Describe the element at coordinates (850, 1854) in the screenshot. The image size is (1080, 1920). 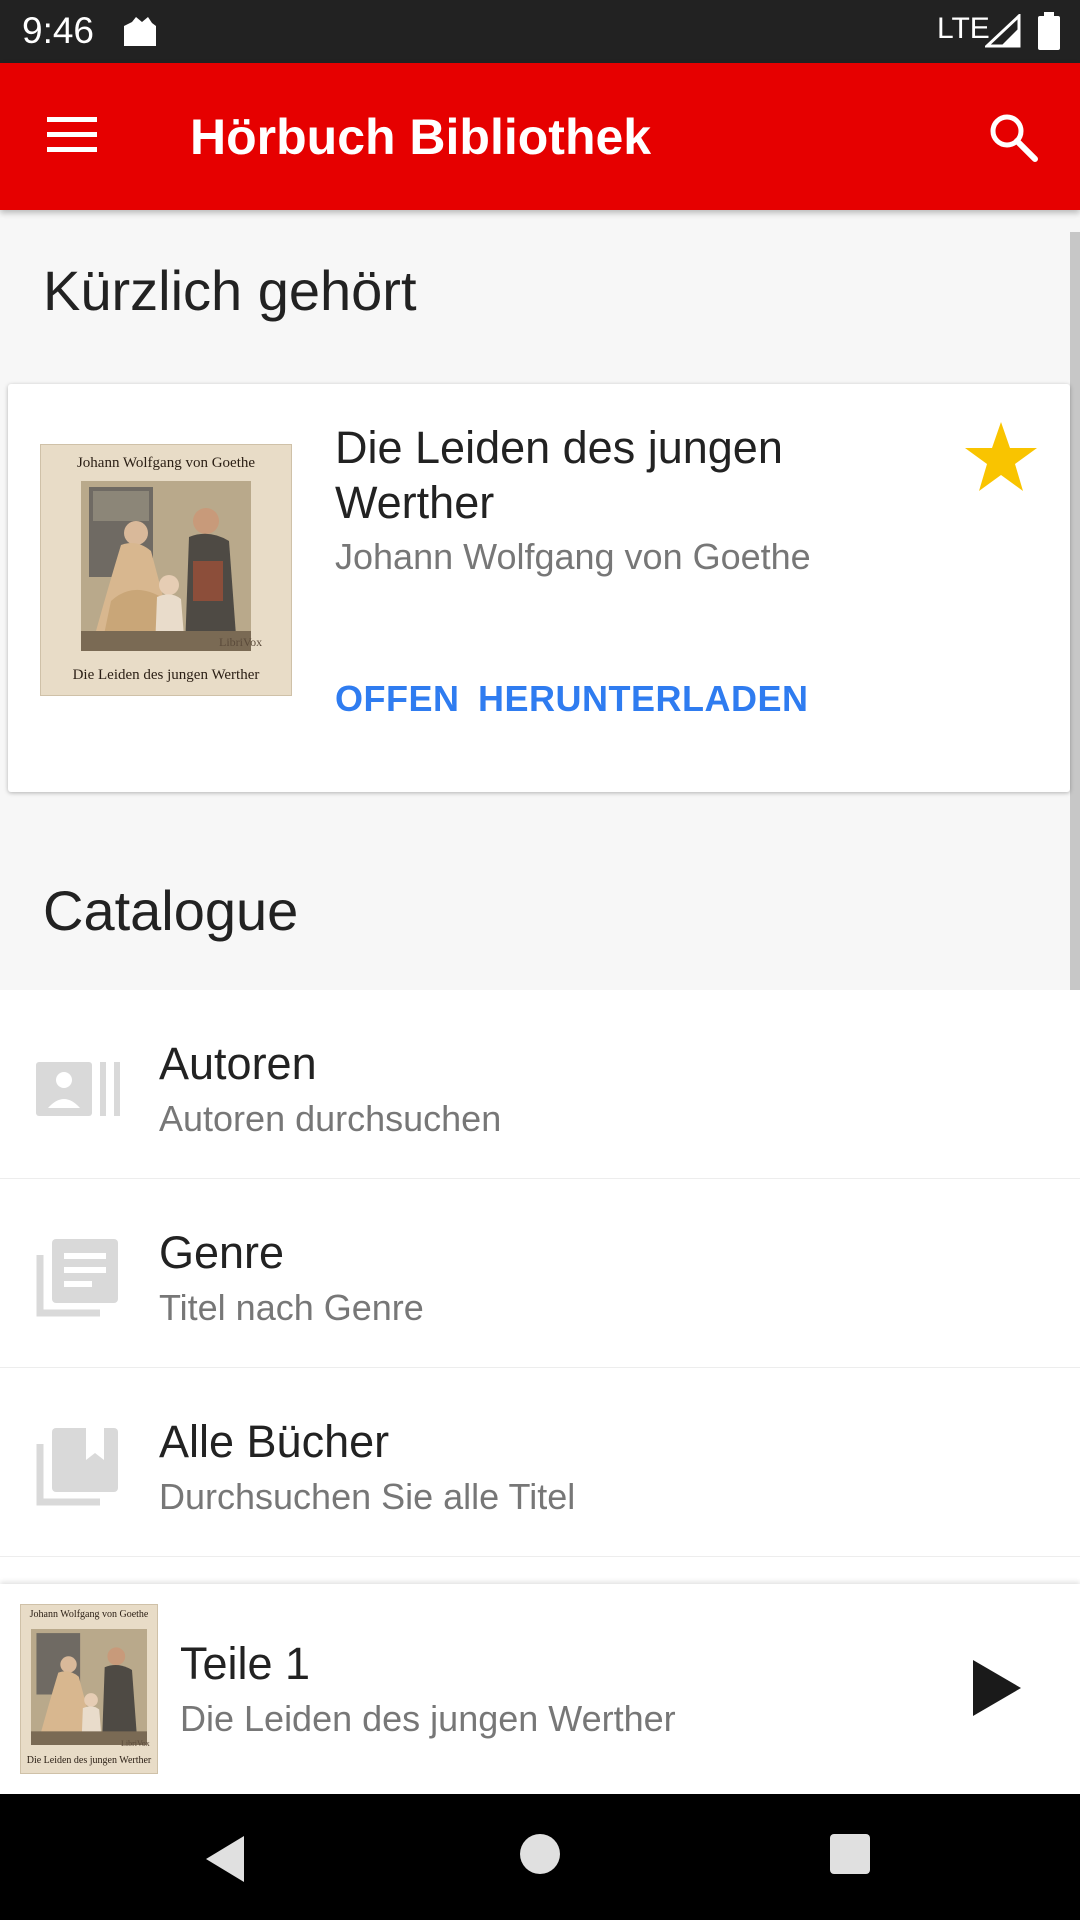
I see `recents-icon` at that location.